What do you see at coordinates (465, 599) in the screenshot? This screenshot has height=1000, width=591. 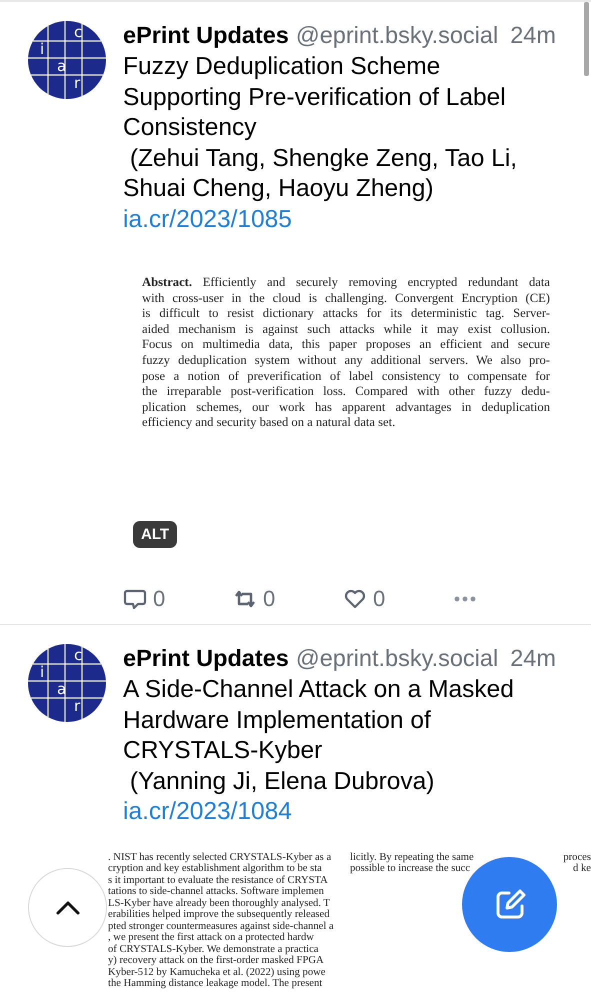 I see `more-dots-icon` at bounding box center [465, 599].